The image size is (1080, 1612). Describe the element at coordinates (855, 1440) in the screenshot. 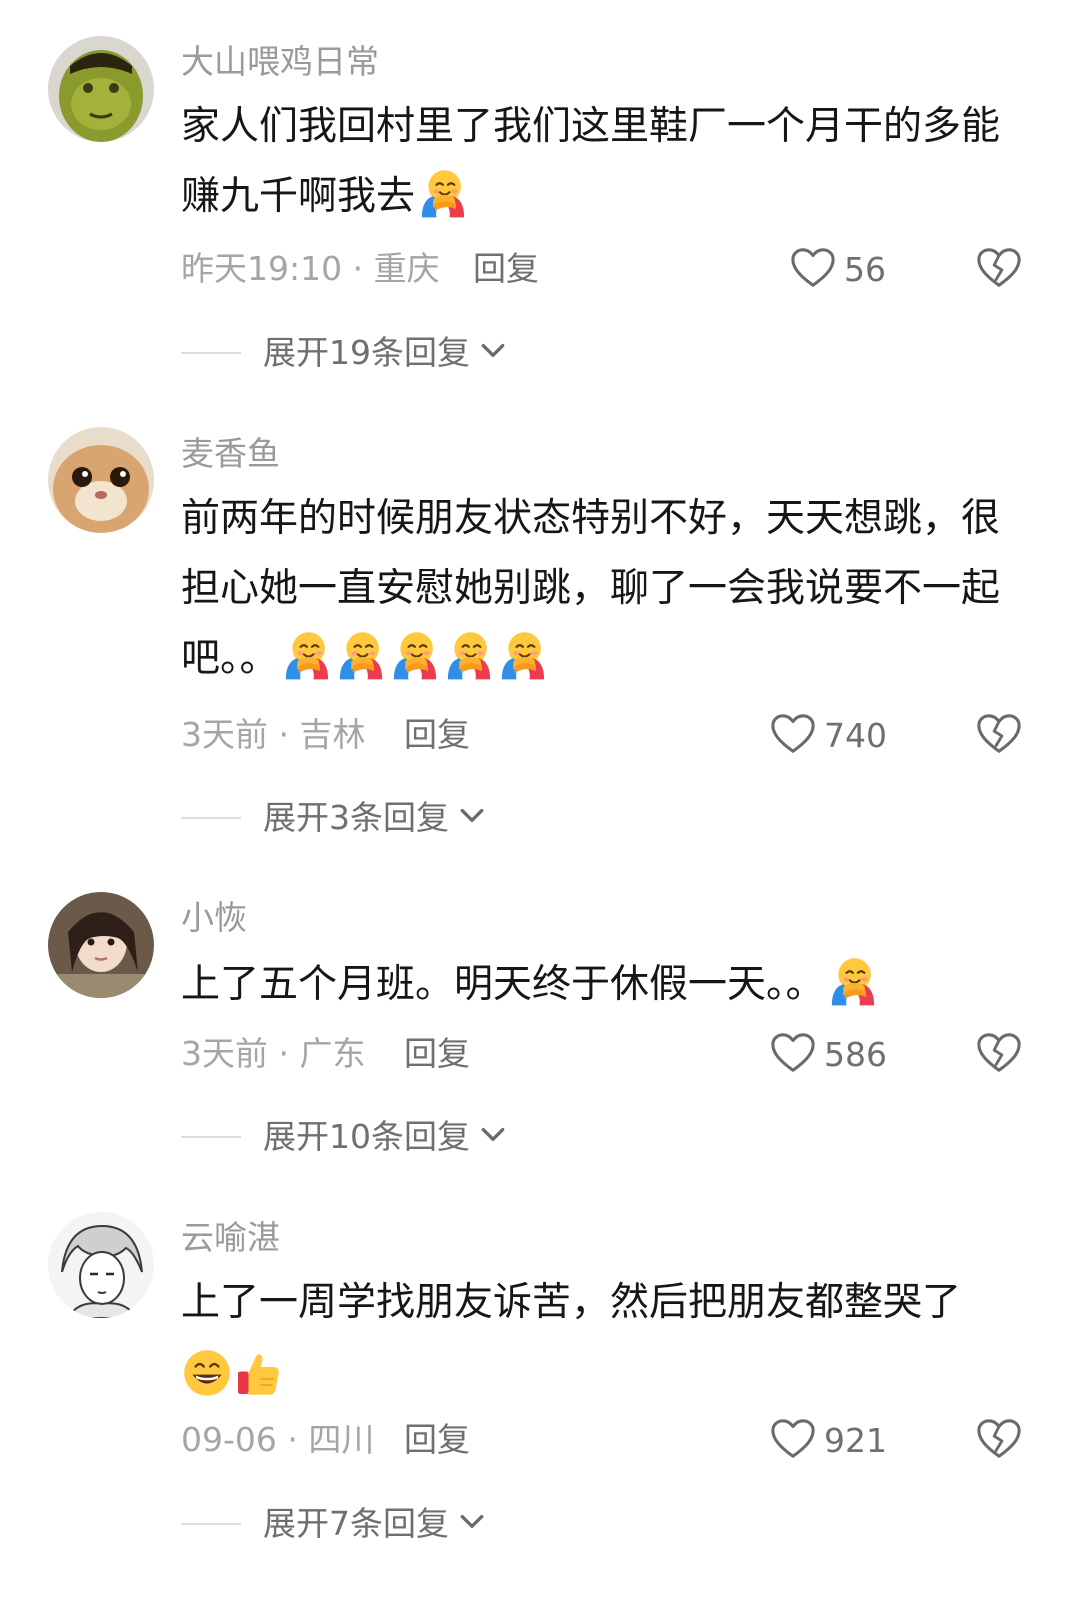

I see `like-count: 921` at that location.